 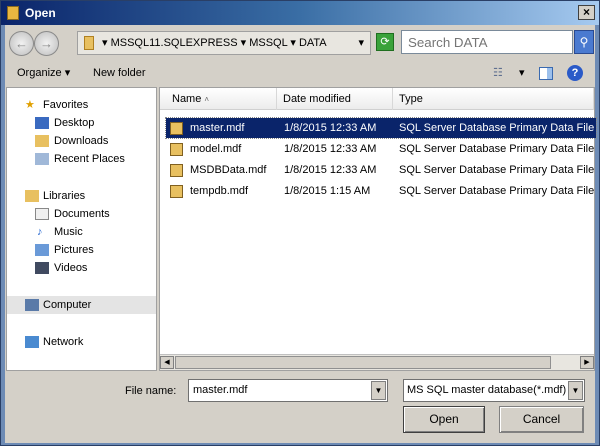 I want to click on organize-button: Organize ▾, so click(x=43, y=73).